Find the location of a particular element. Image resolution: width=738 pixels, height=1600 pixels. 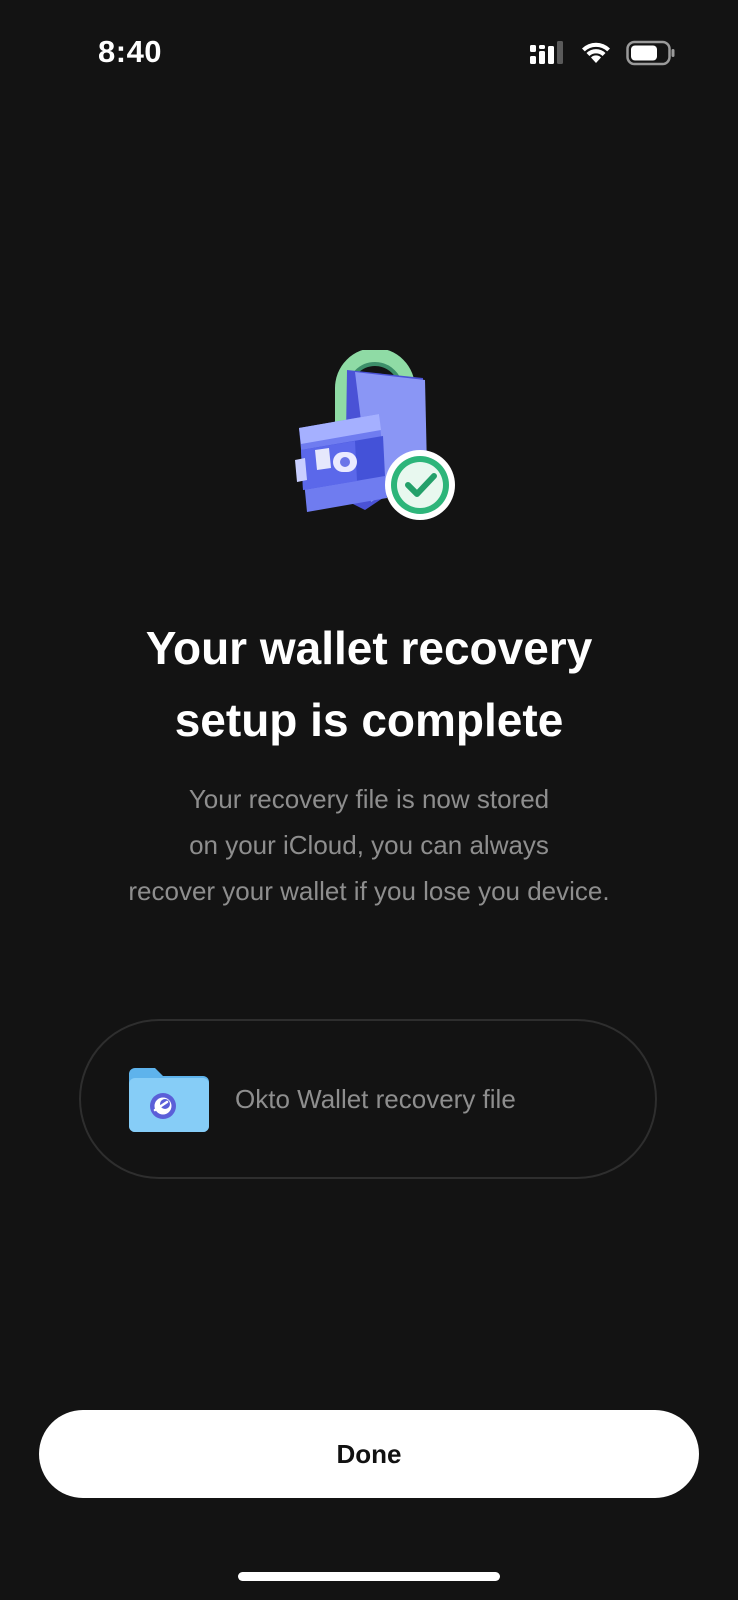

wallet-recovery-check-icon is located at coordinates (375, 435).